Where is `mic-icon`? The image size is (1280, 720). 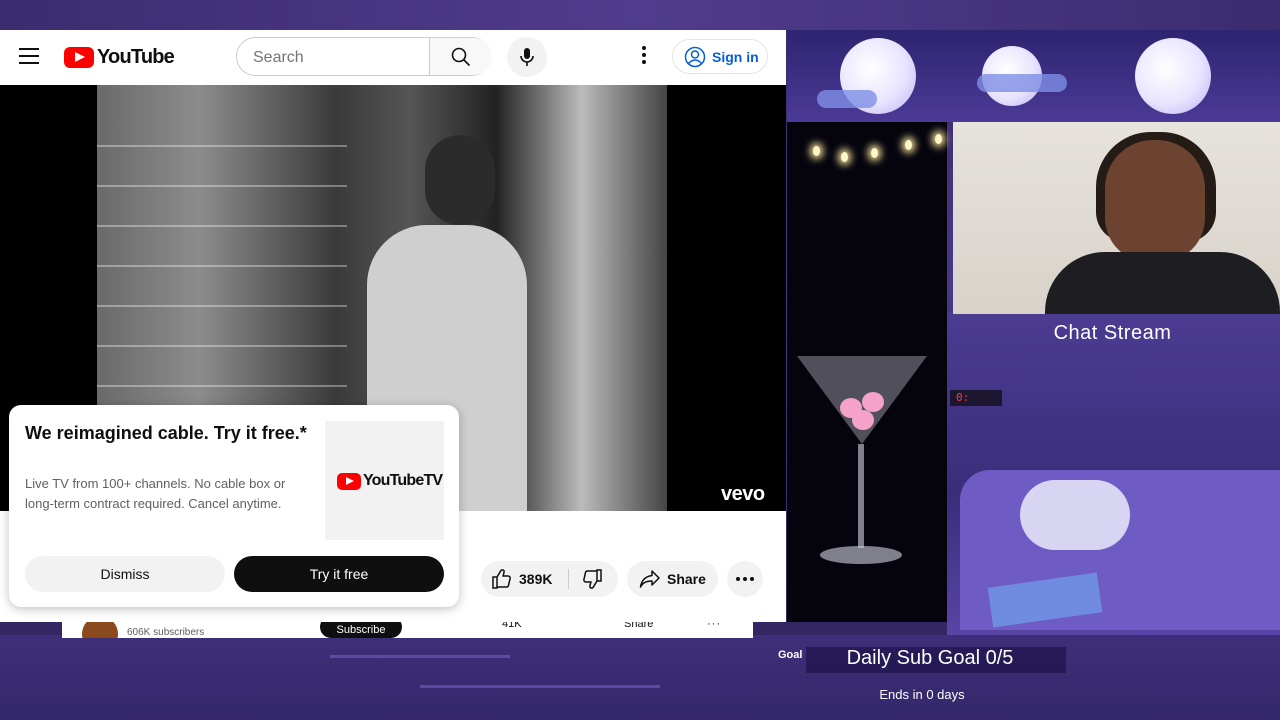 mic-icon is located at coordinates (527, 57).